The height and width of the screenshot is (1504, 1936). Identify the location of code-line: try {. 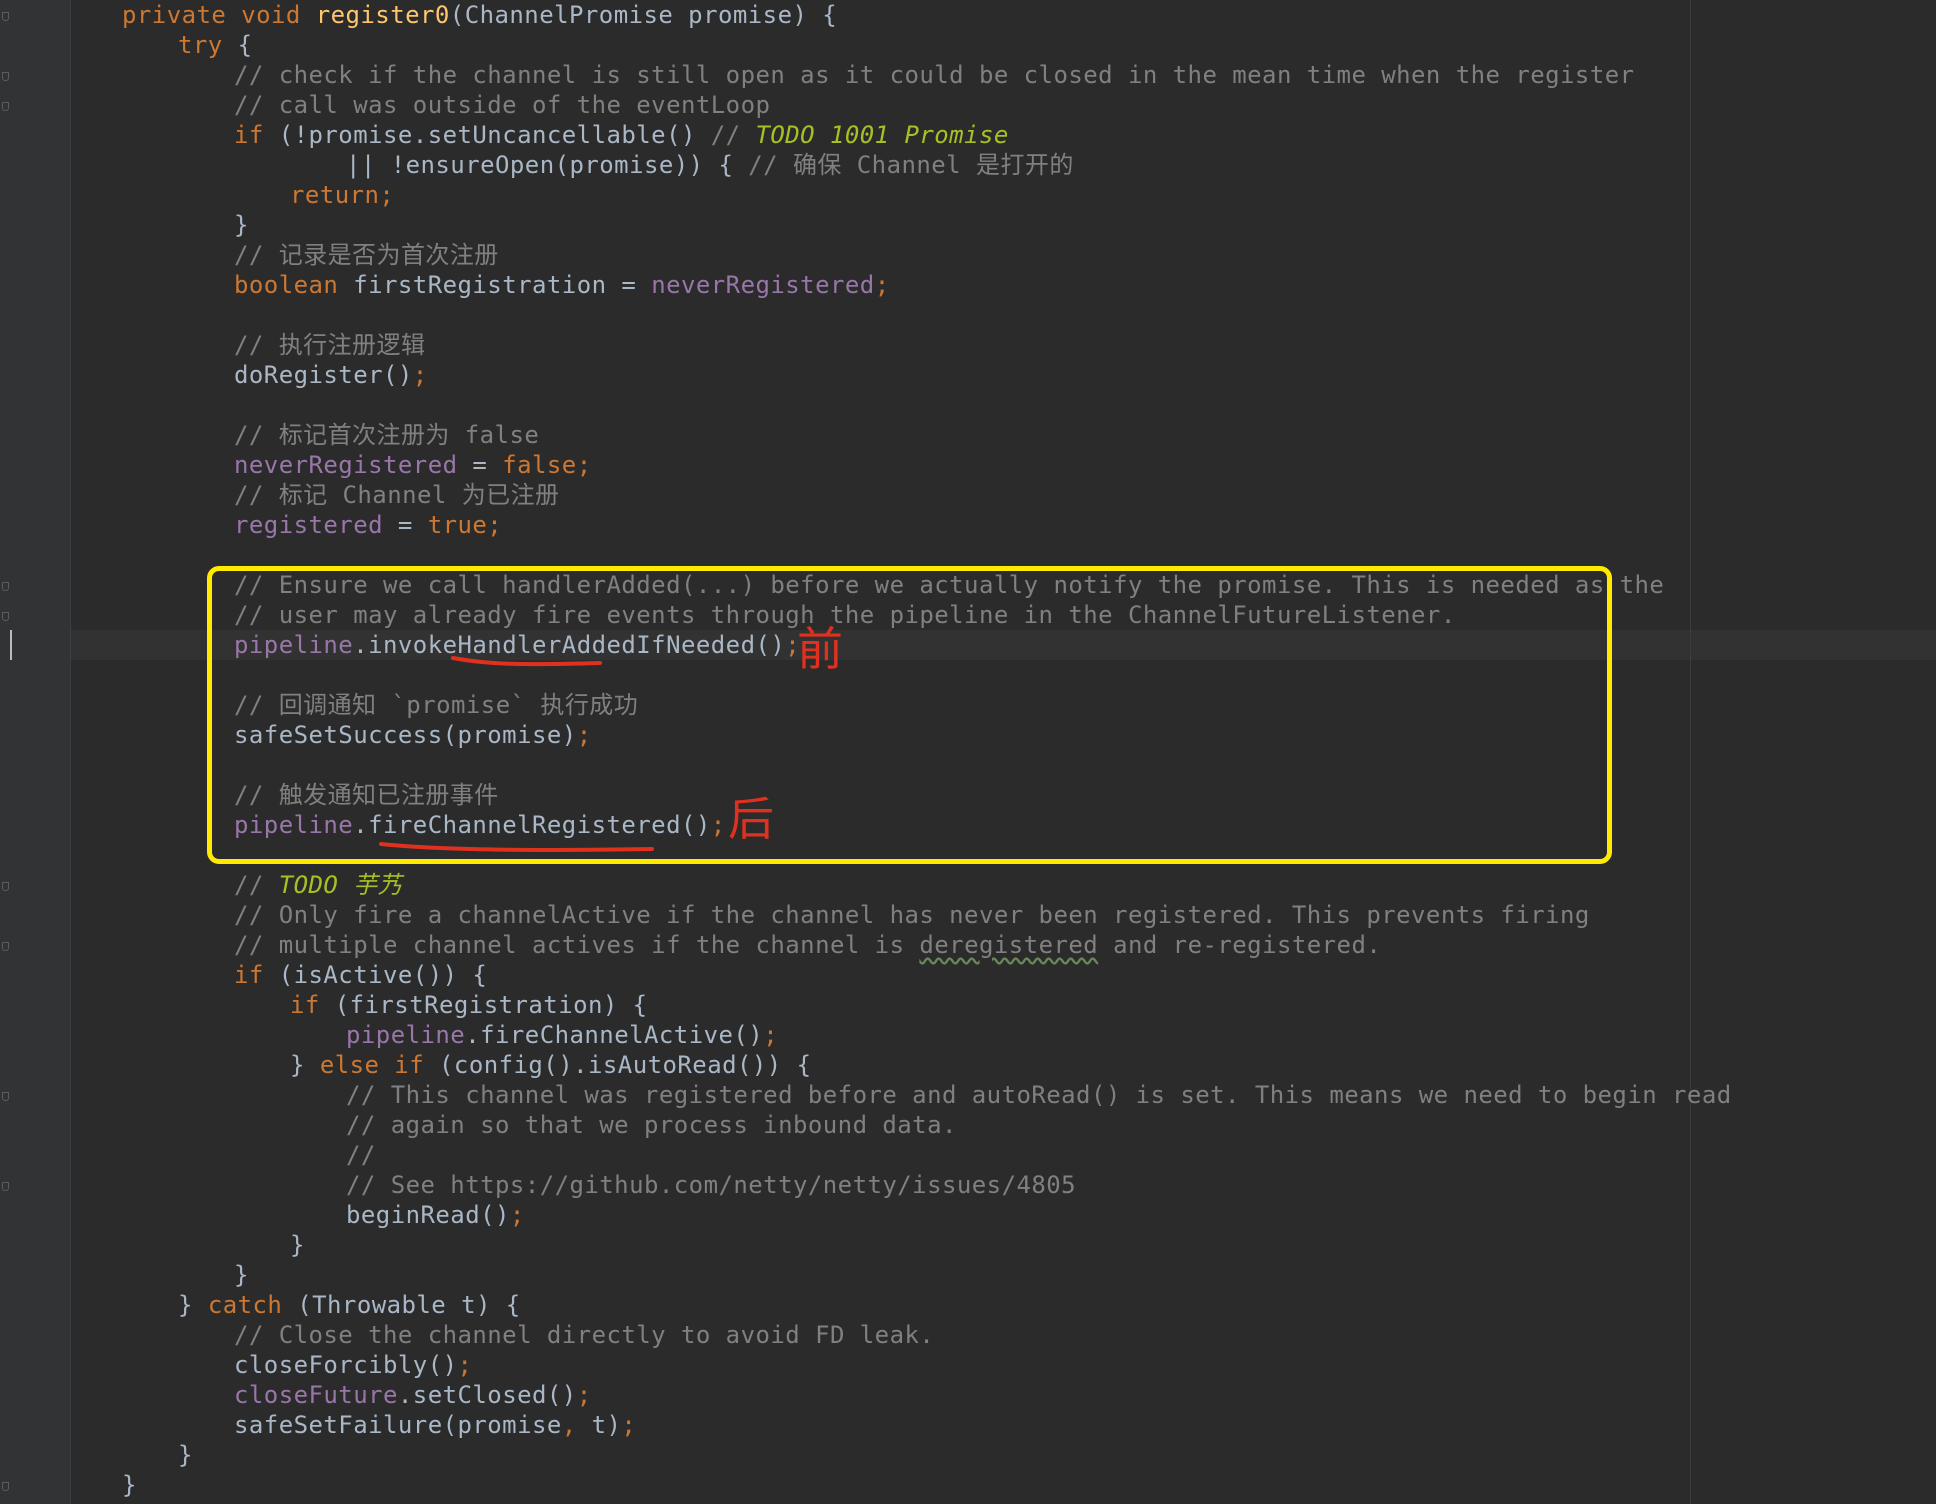
(215, 45).